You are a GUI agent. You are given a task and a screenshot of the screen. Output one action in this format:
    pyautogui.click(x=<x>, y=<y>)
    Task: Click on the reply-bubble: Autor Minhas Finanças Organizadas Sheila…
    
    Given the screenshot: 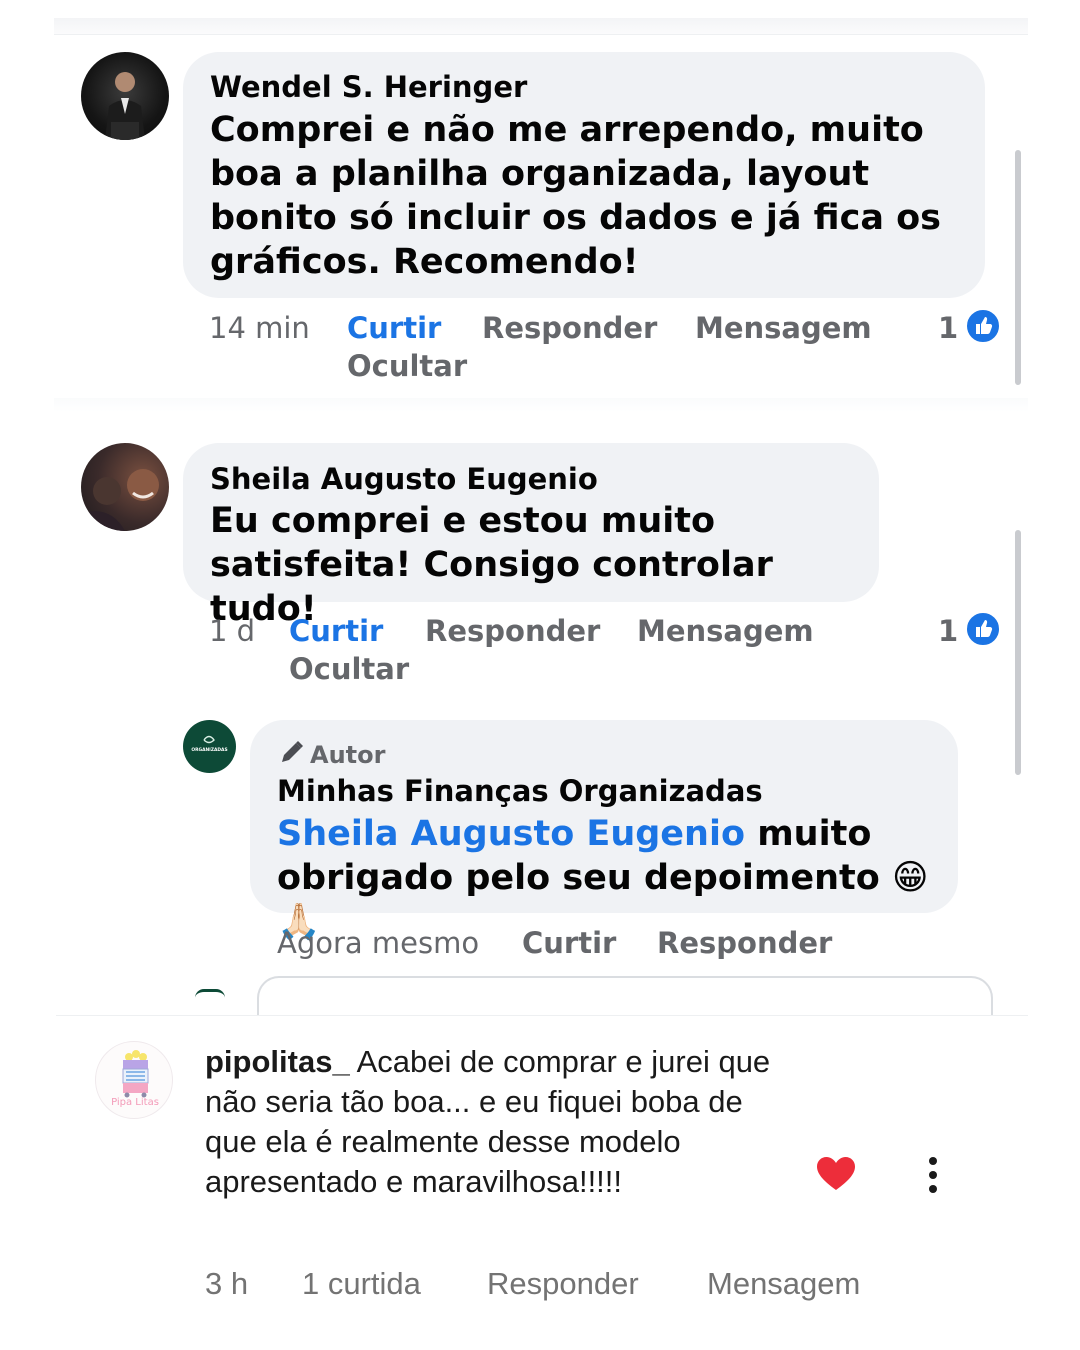 What is the action you would take?
    pyautogui.click(x=604, y=831)
    